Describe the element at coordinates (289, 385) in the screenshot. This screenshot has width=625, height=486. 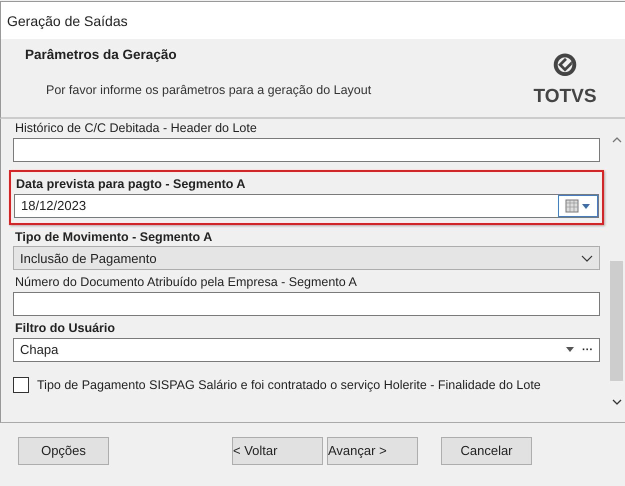
I see `checkbox-label: Tipo de Pagamento SISPAG Salário e foi contratado o serviço Holerite - Finalidade do Lote` at that location.